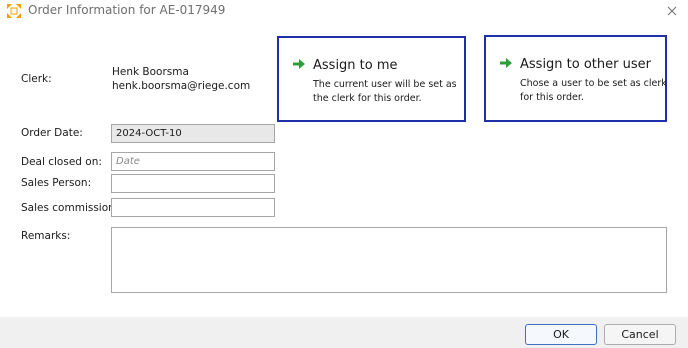 The width and height of the screenshot is (688, 348). What do you see at coordinates (127, 10) in the screenshot?
I see `window-title: Order Information for AE-017949` at bounding box center [127, 10].